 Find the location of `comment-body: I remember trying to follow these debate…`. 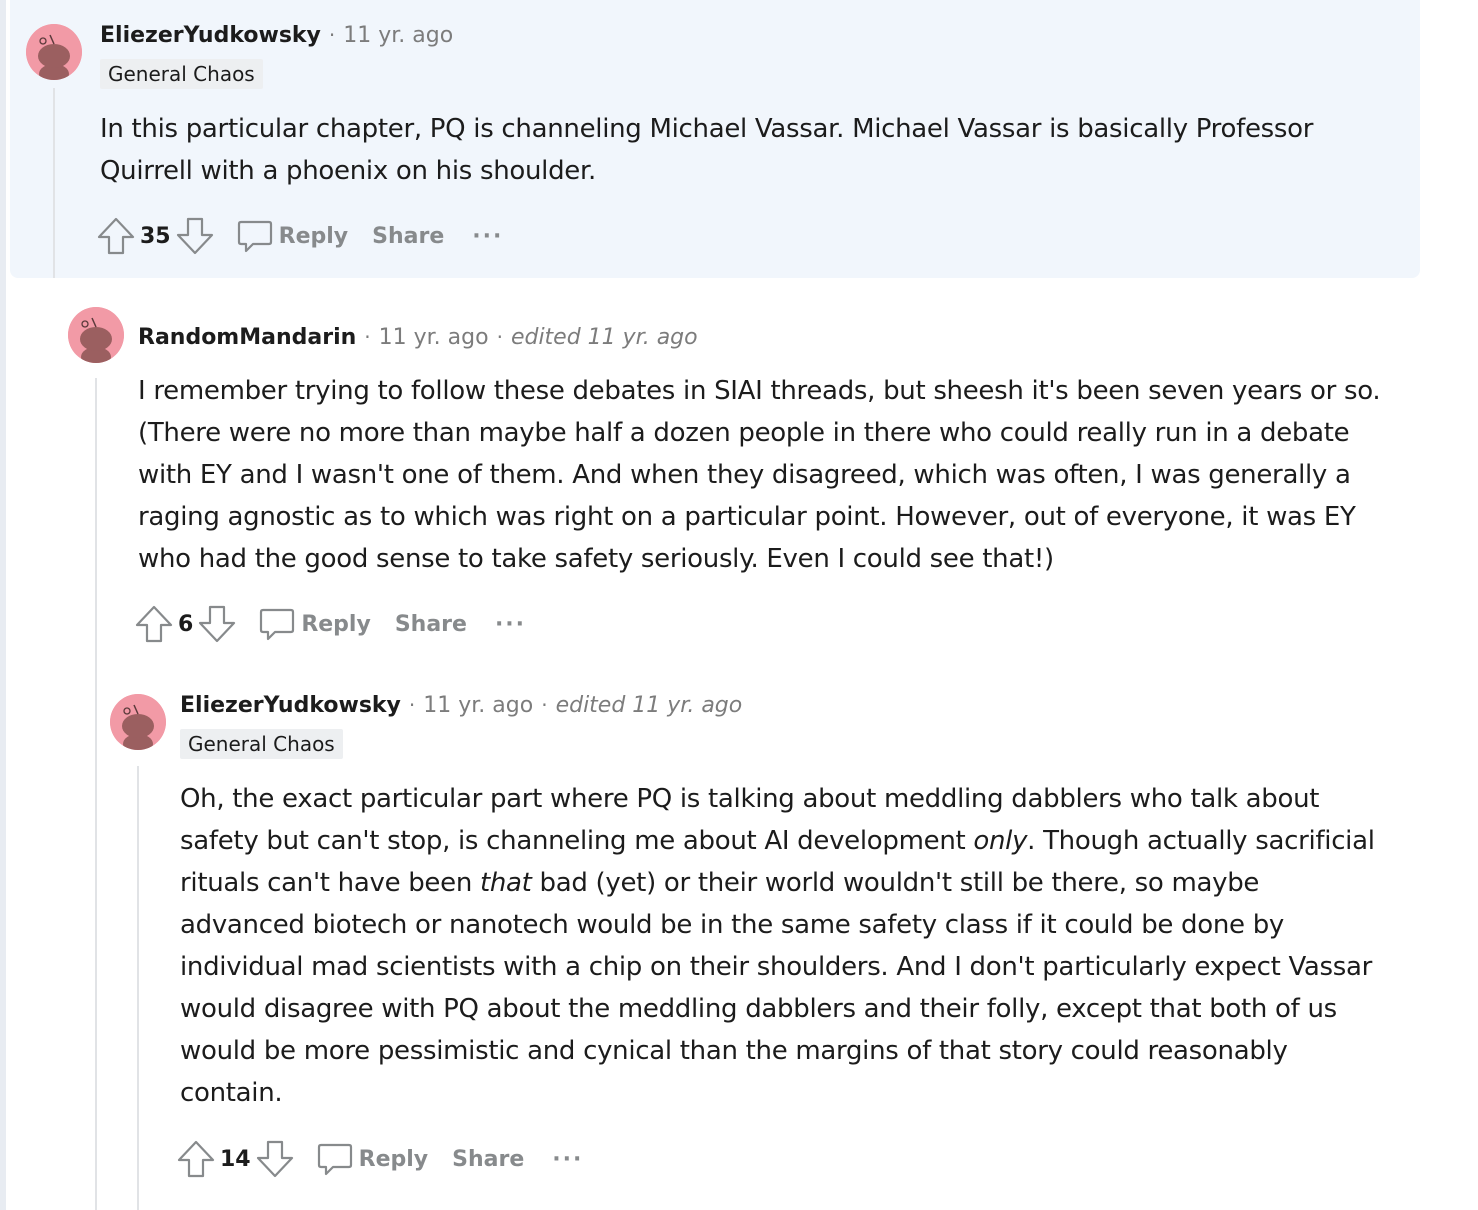

comment-body: I remember trying to follow these debate… is located at coordinates (760, 475).